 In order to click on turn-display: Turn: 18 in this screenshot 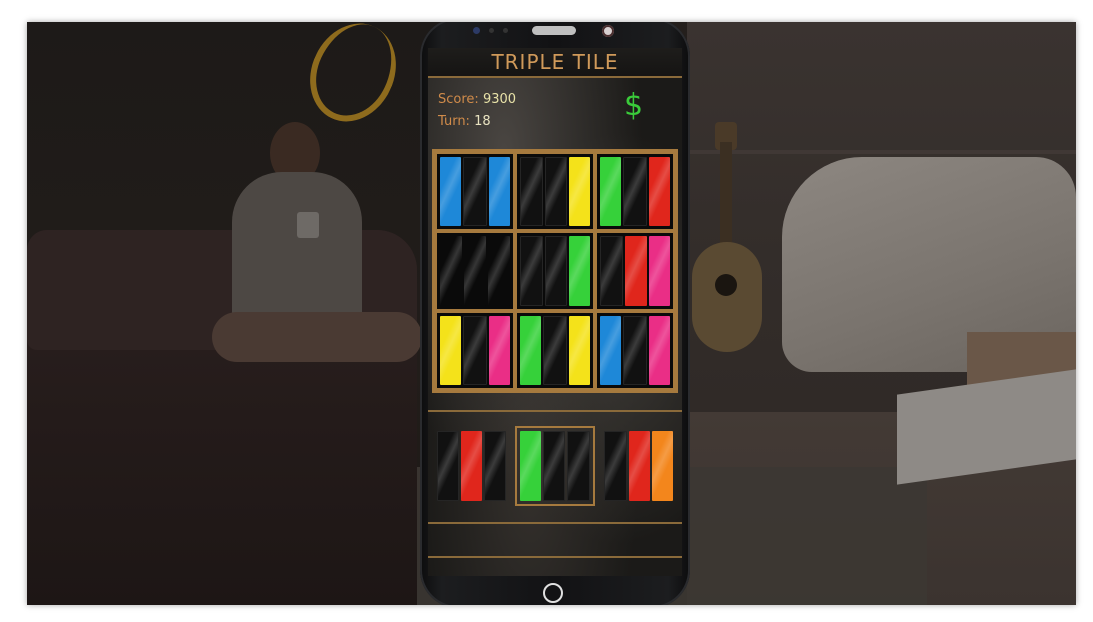, I will do `click(464, 121)`.